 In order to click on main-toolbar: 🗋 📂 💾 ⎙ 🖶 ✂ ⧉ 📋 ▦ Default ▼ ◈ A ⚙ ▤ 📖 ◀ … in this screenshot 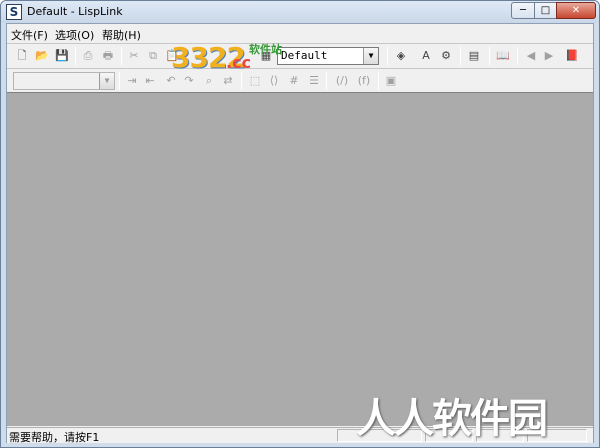, I will do `click(300, 56)`.